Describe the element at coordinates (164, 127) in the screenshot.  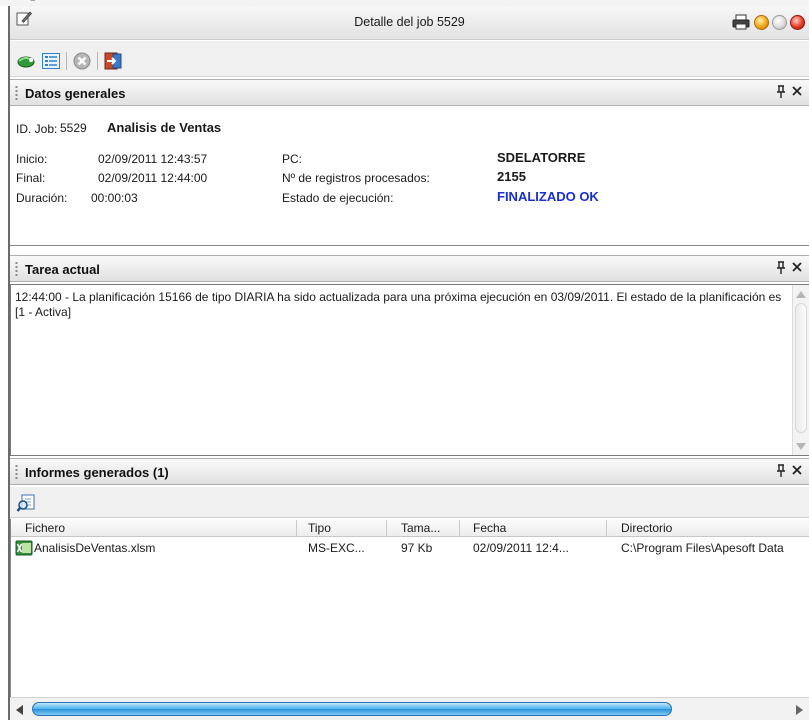
I see `job-name: Analisis de Ventas` at that location.